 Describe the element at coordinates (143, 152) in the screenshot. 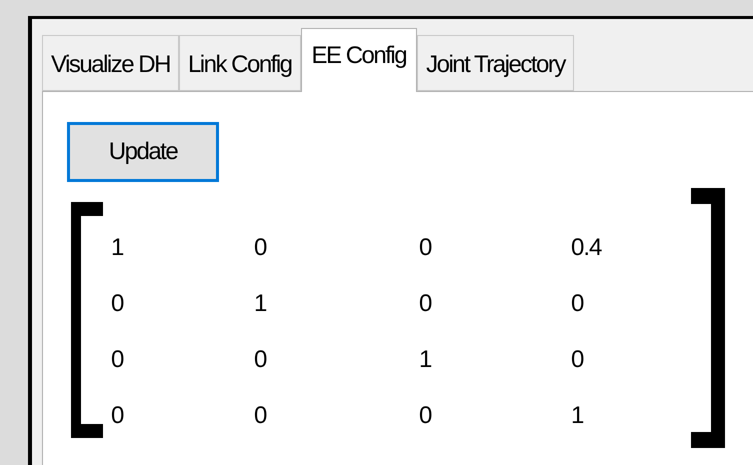

I see `update-button: Update` at that location.